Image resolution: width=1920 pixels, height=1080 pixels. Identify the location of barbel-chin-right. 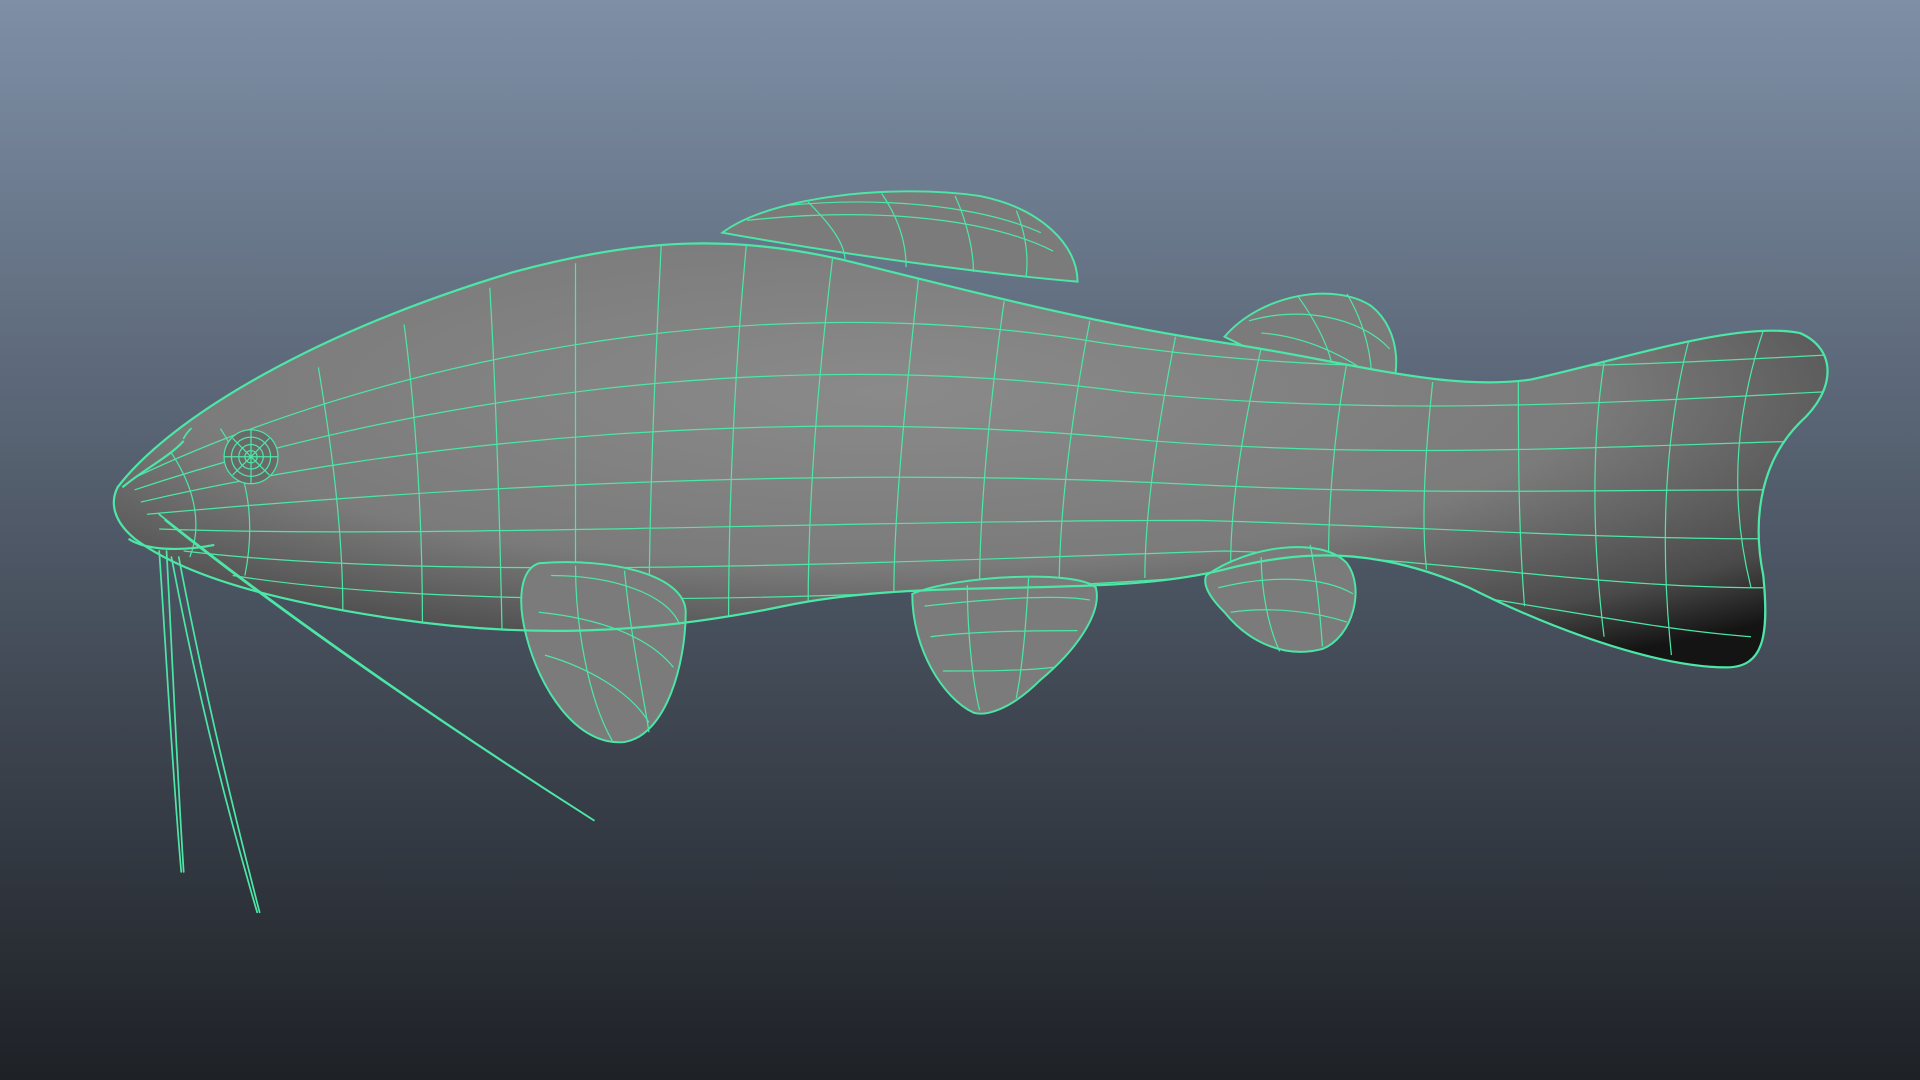
(214, 735).